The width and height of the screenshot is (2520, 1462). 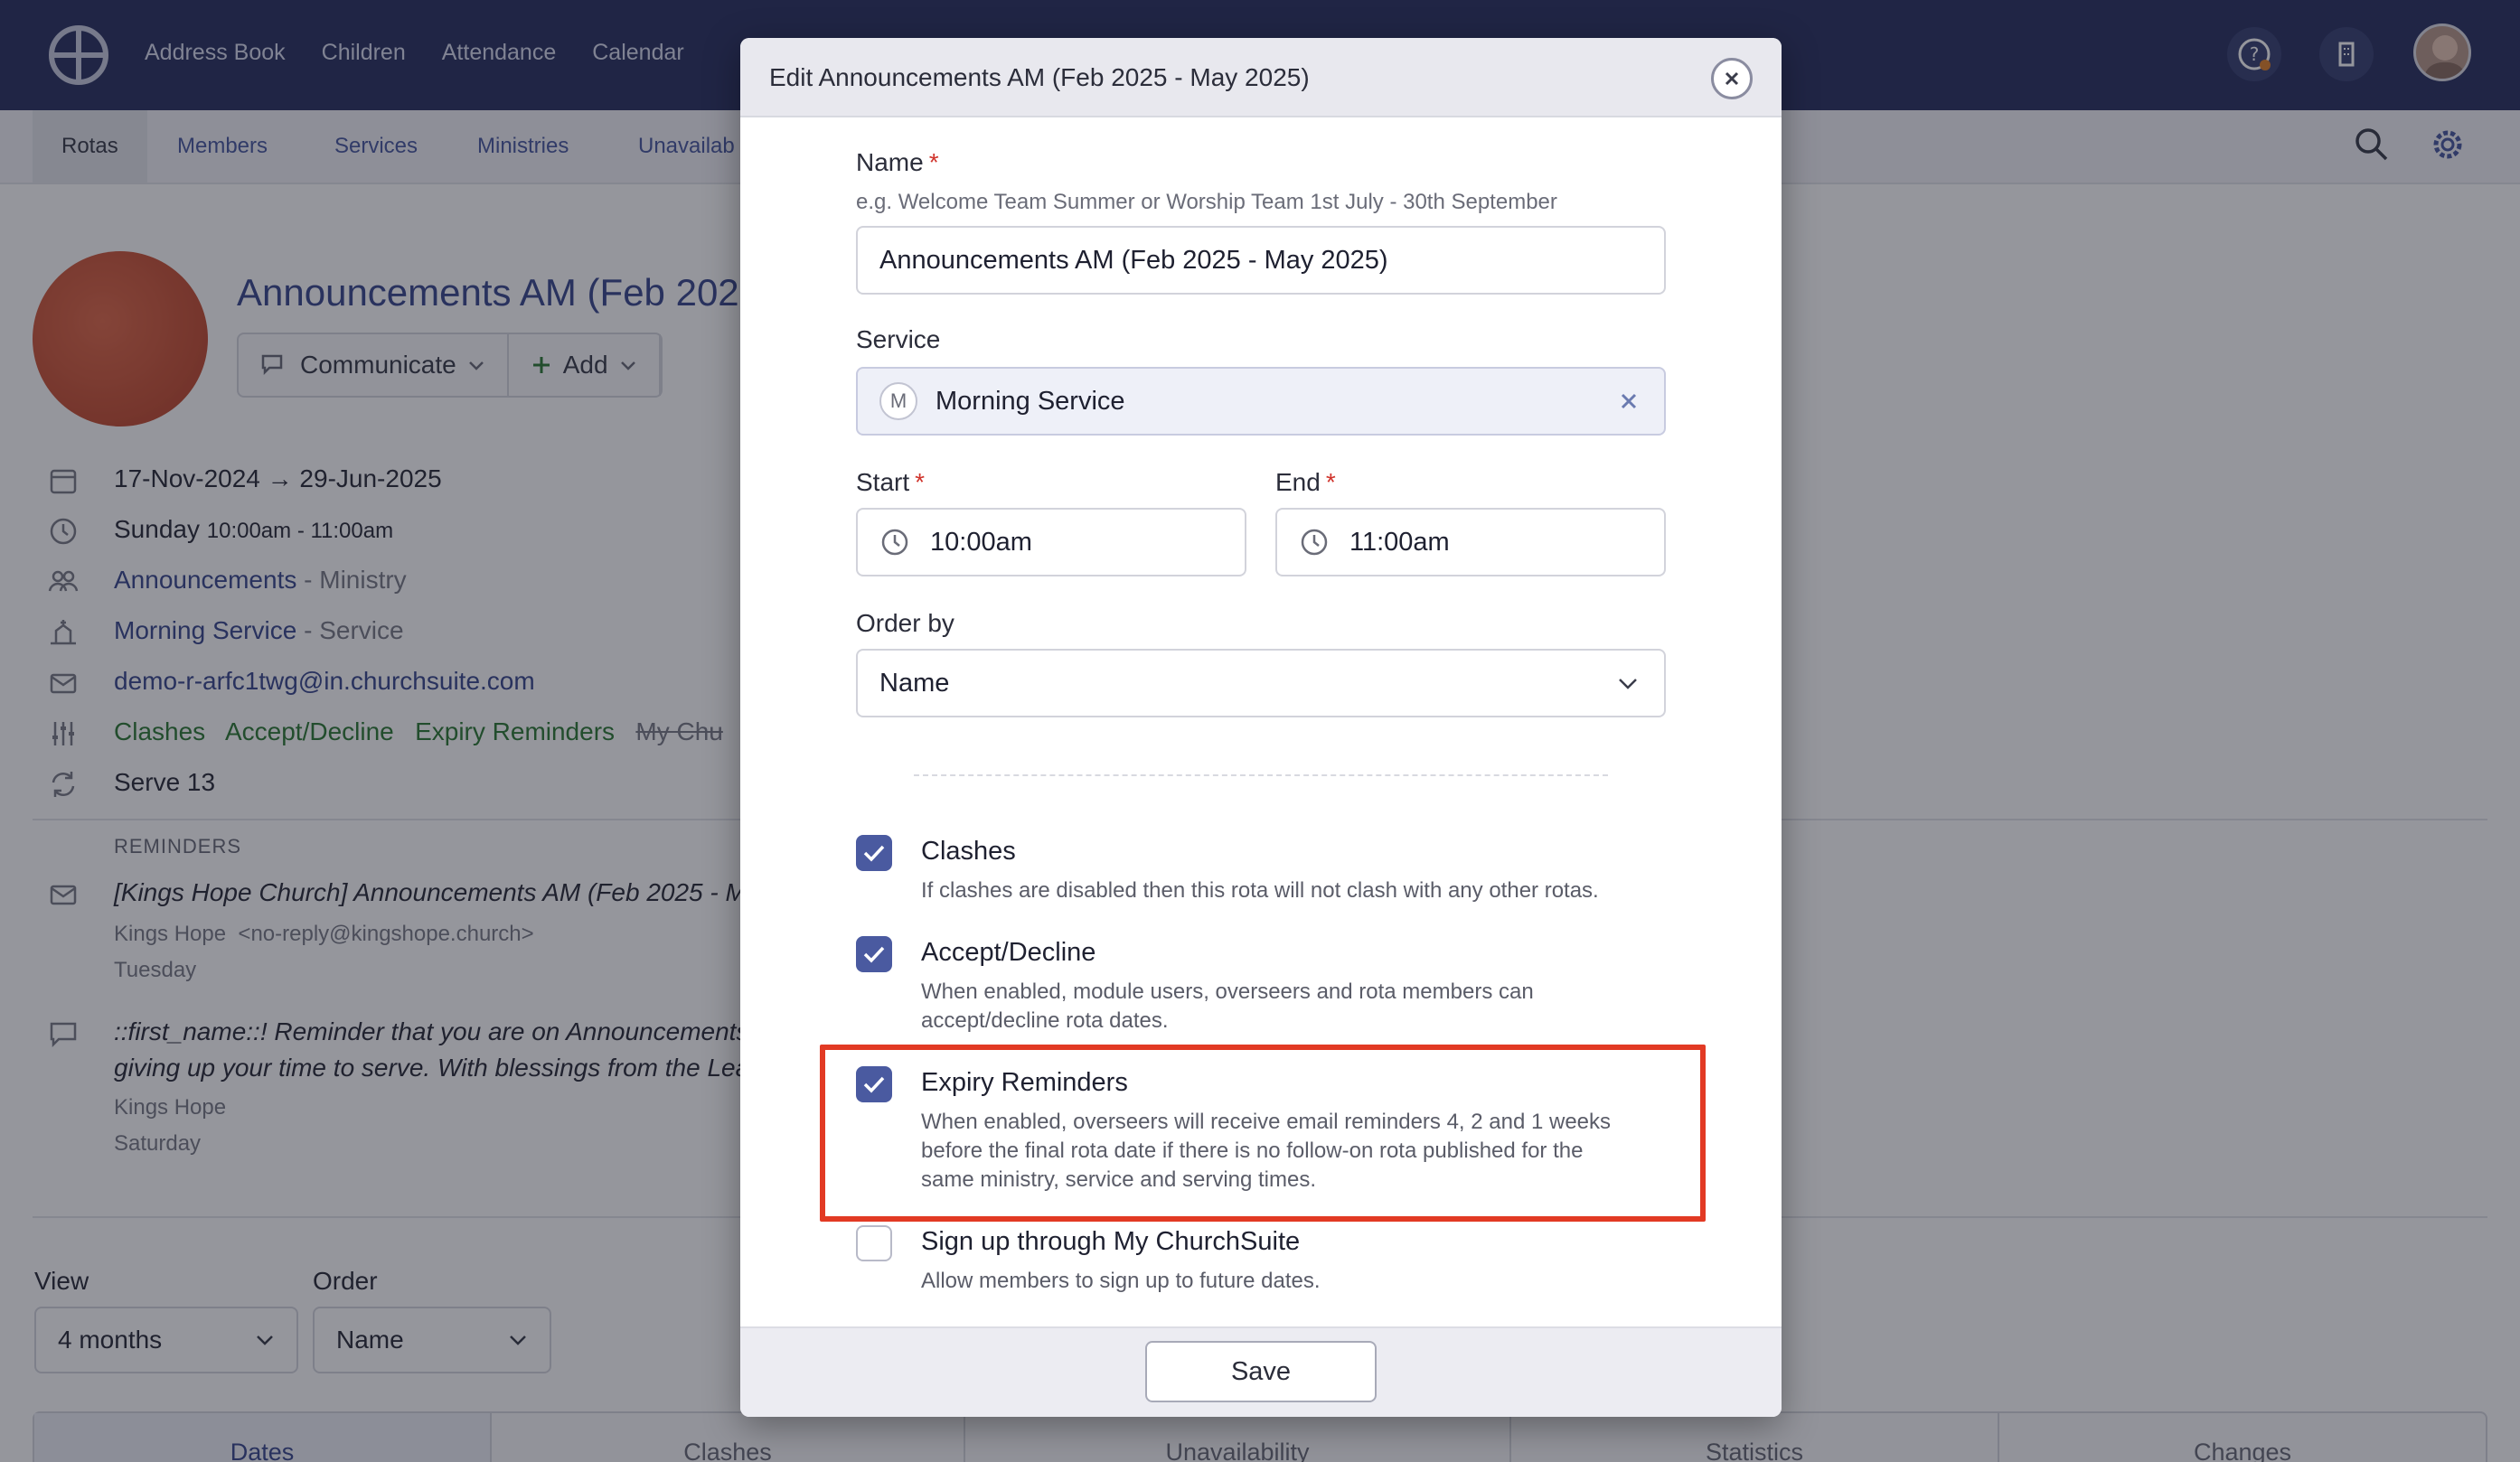 I want to click on name-input: Announcements AM (Feb 2025 - May 2025), so click(x=1261, y=260).